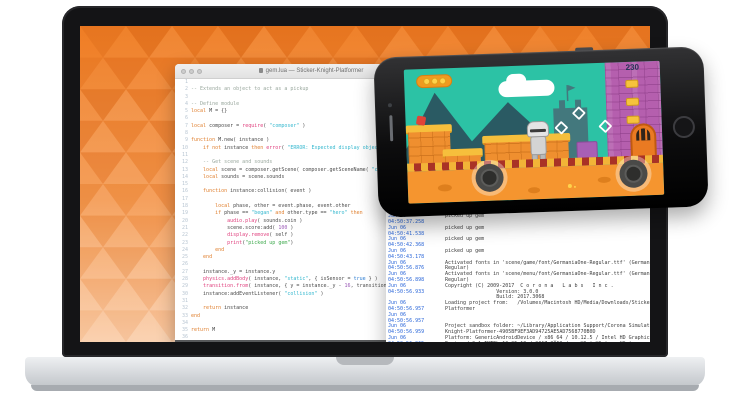 This screenshot has width=730, height=400. What do you see at coordinates (421, 120) in the screenshot?
I see `red-gem` at bounding box center [421, 120].